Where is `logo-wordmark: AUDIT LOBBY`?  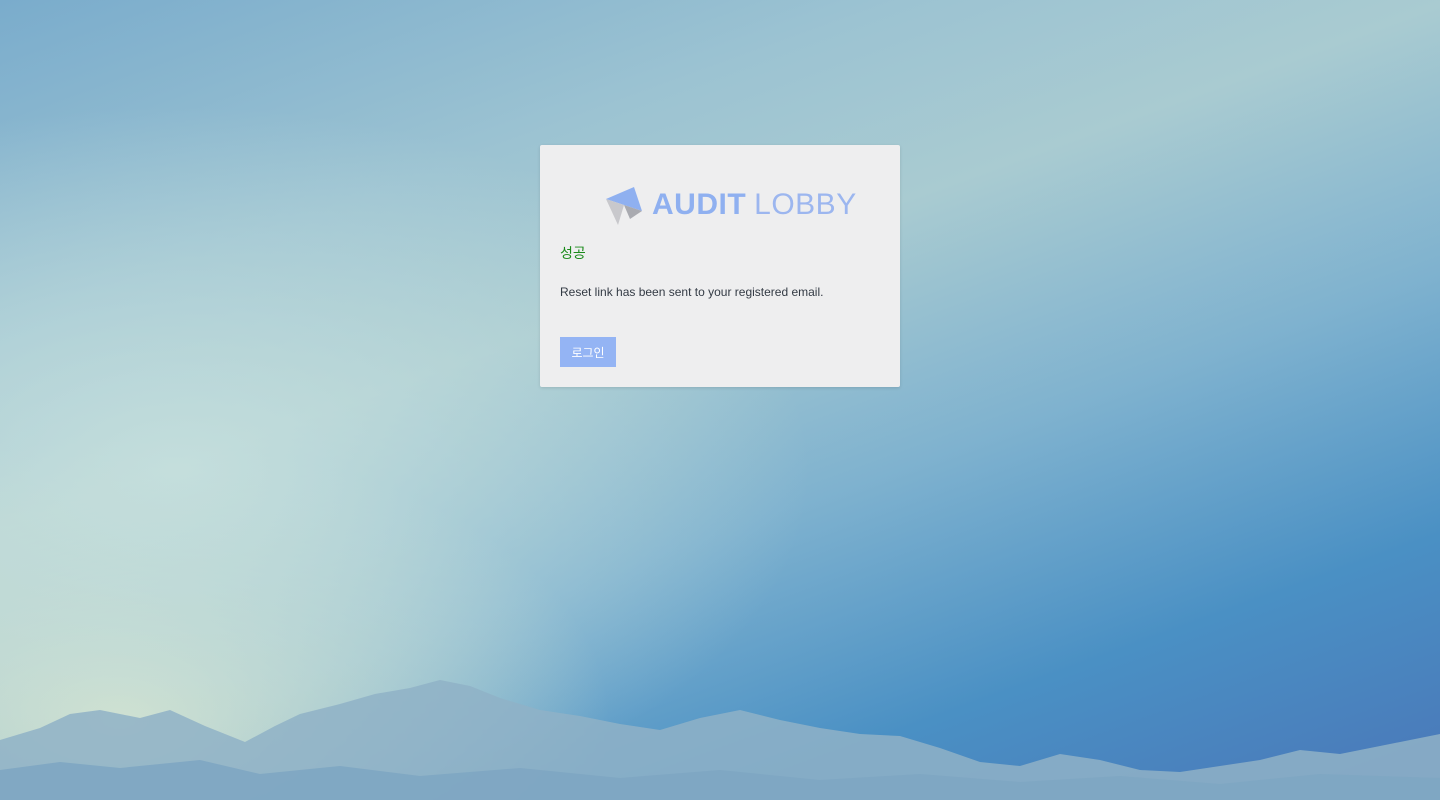
logo-wordmark: AUDIT LOBBY is located at coordinates (754, 205).